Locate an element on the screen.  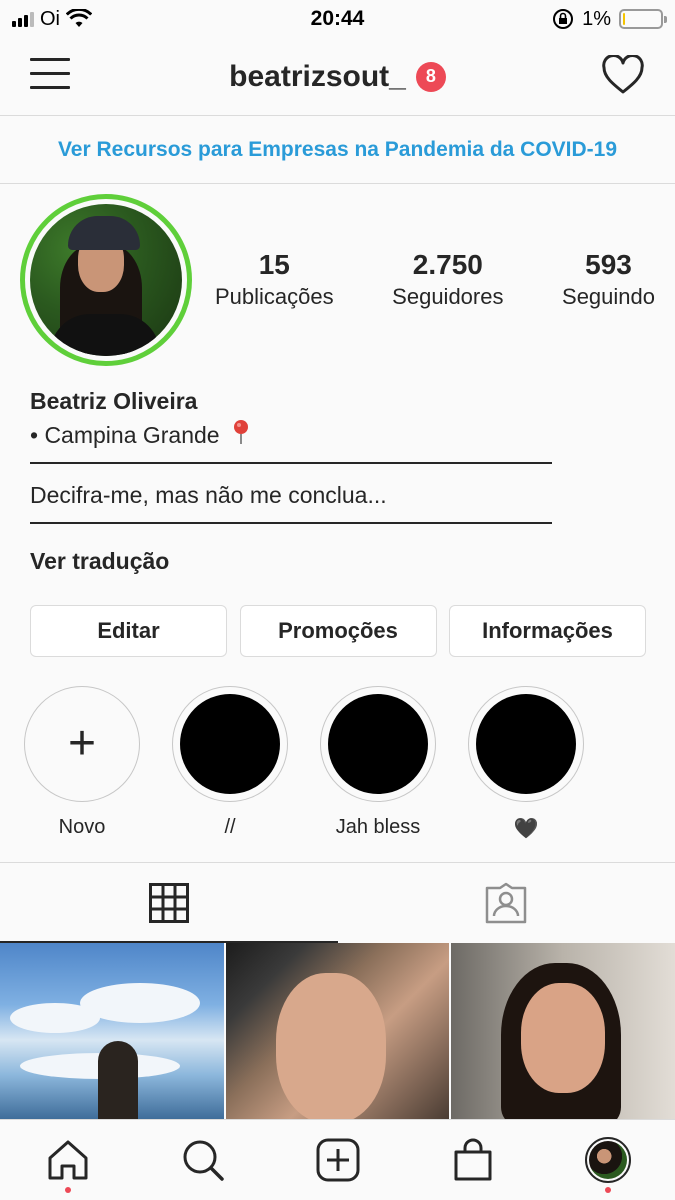
status-bar: Oi 20:44 1% is located at coordinates (337, 19).